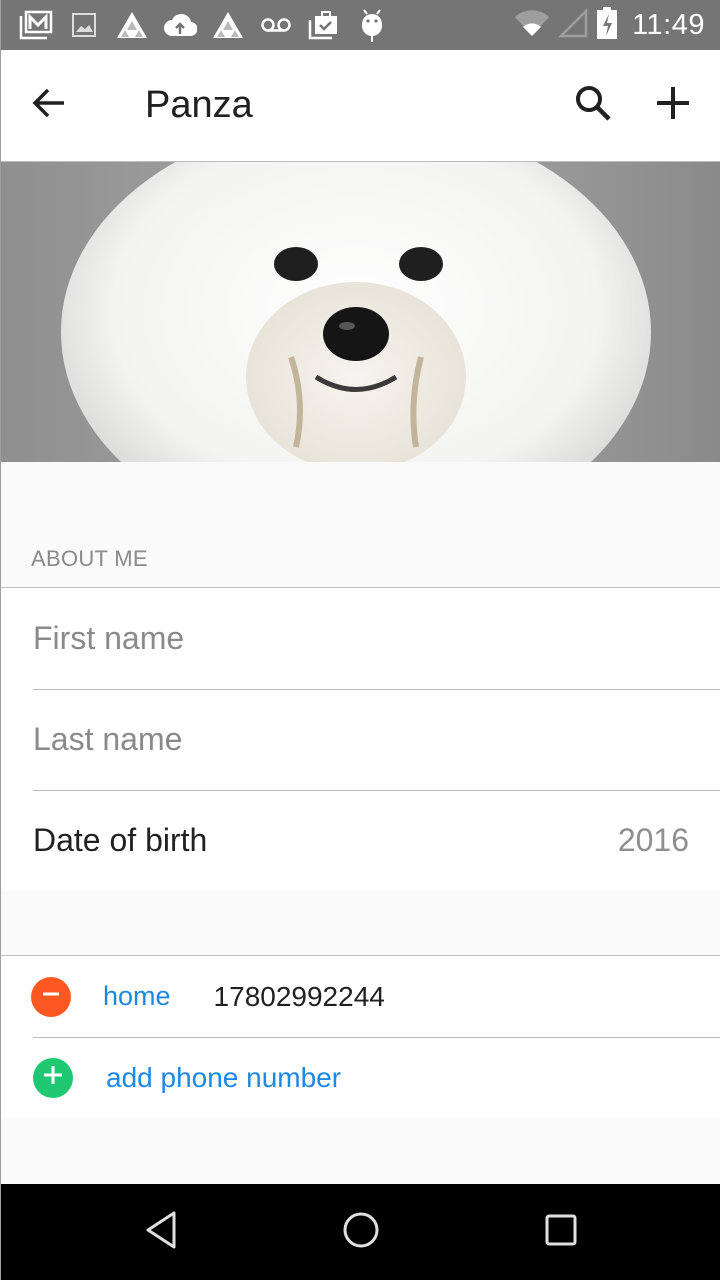 The width and height of the screenshot is (720, 1280). I want to click on about-me-section-header: ABOUT ME, so click(360, 525).